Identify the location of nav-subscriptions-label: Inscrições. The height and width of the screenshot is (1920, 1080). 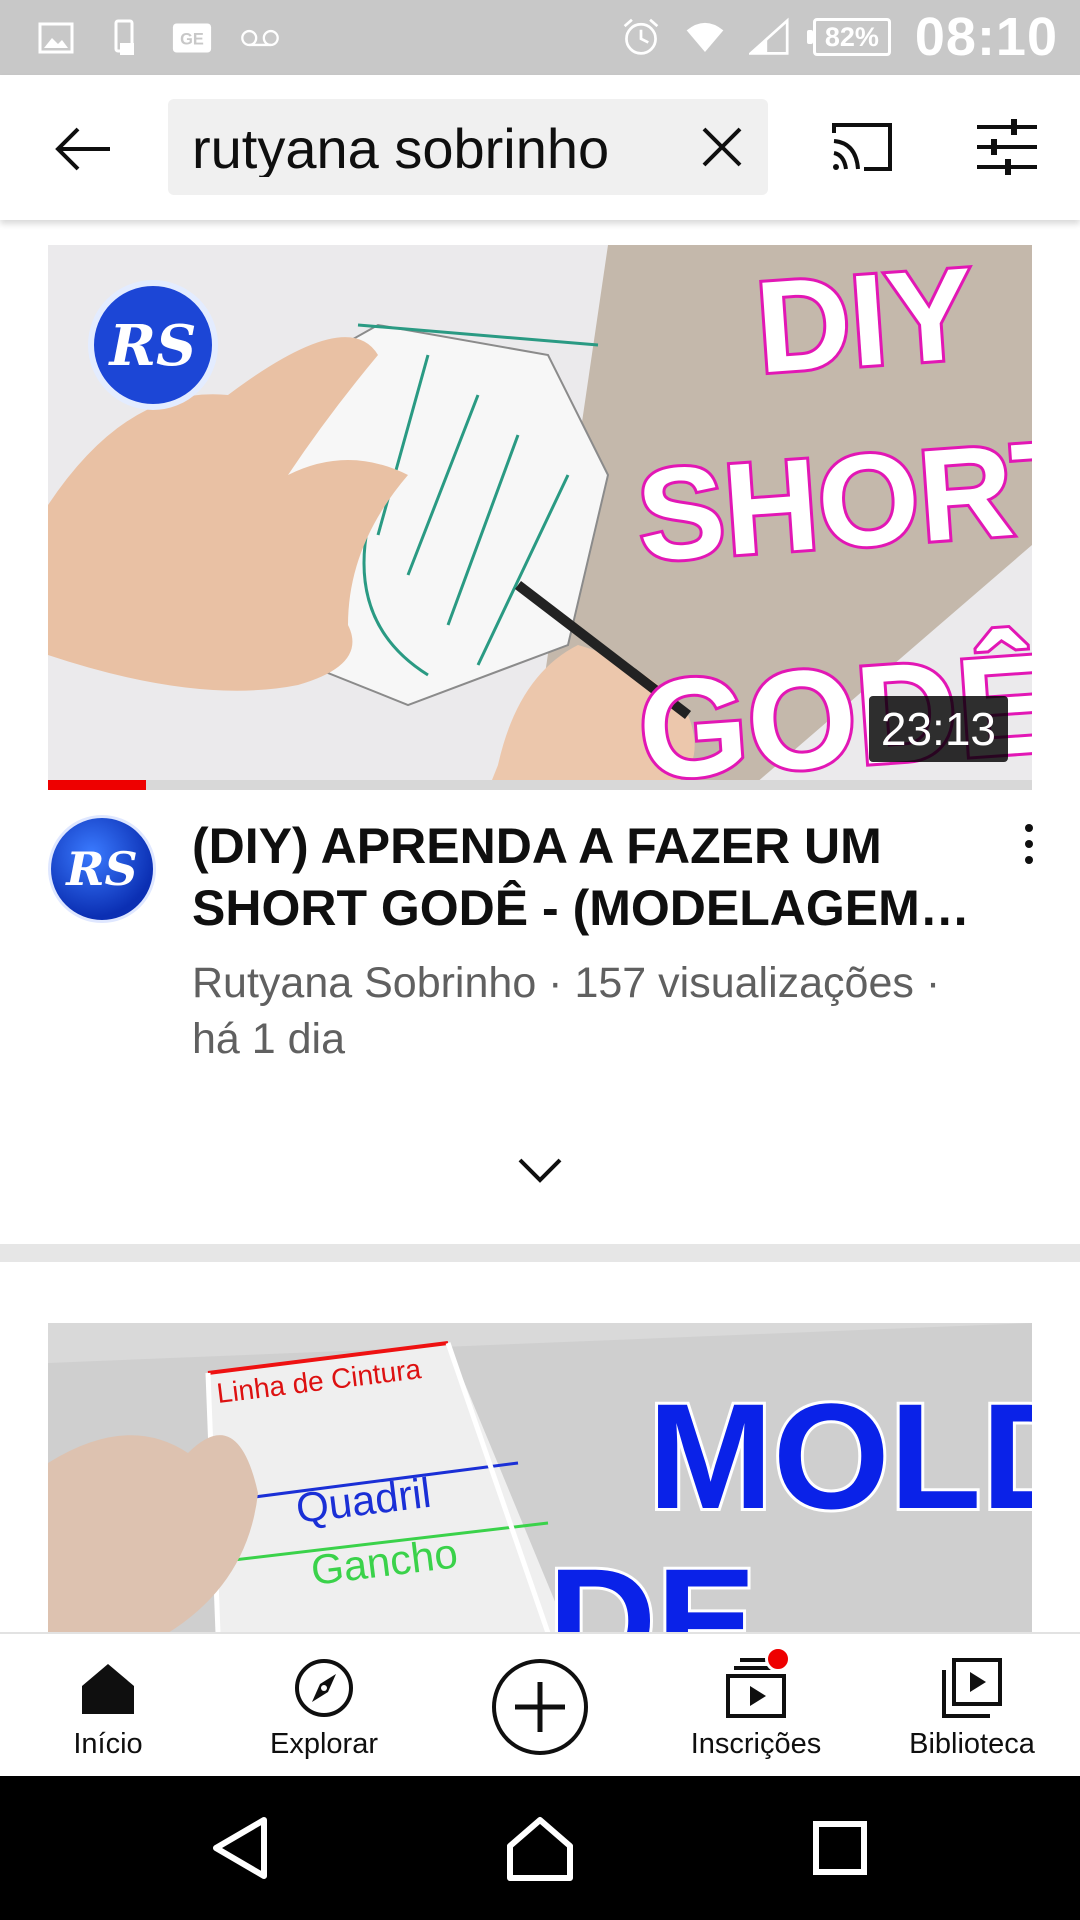
(756, 1744).